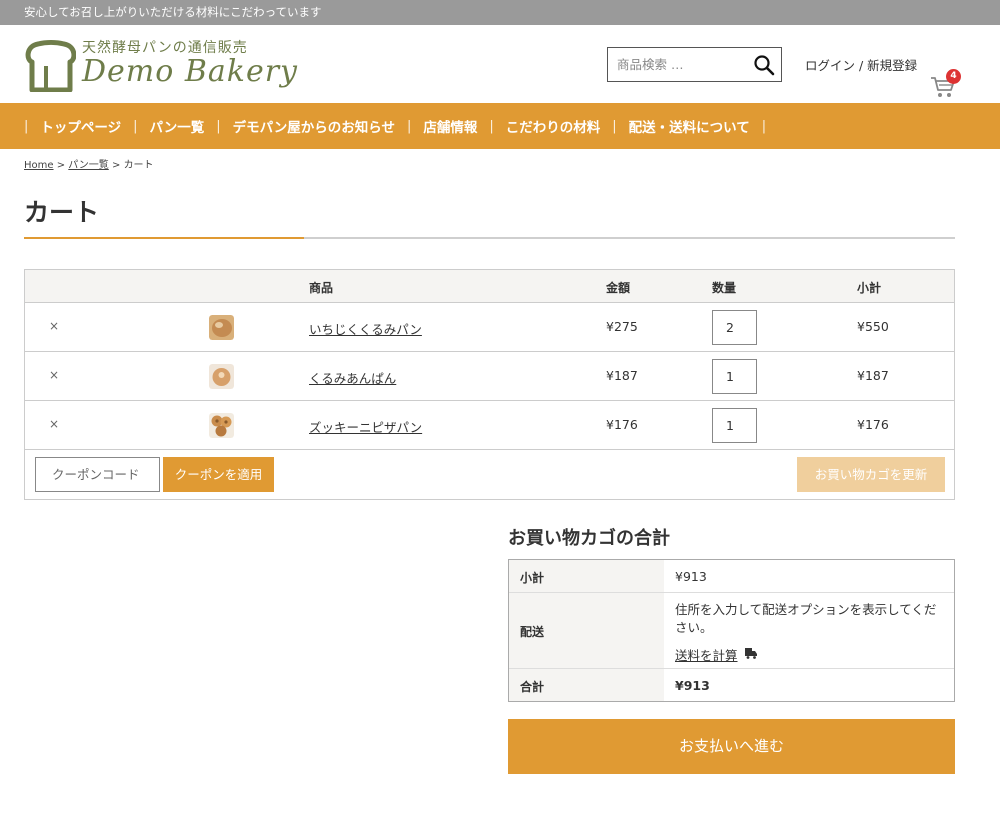 Image resolution: width=1000 pixels, height=827 pixels. What do you see at coordinates (532, 687) in the screenshot?
I see `total-label: 合計` at bounding box center [532, 687].